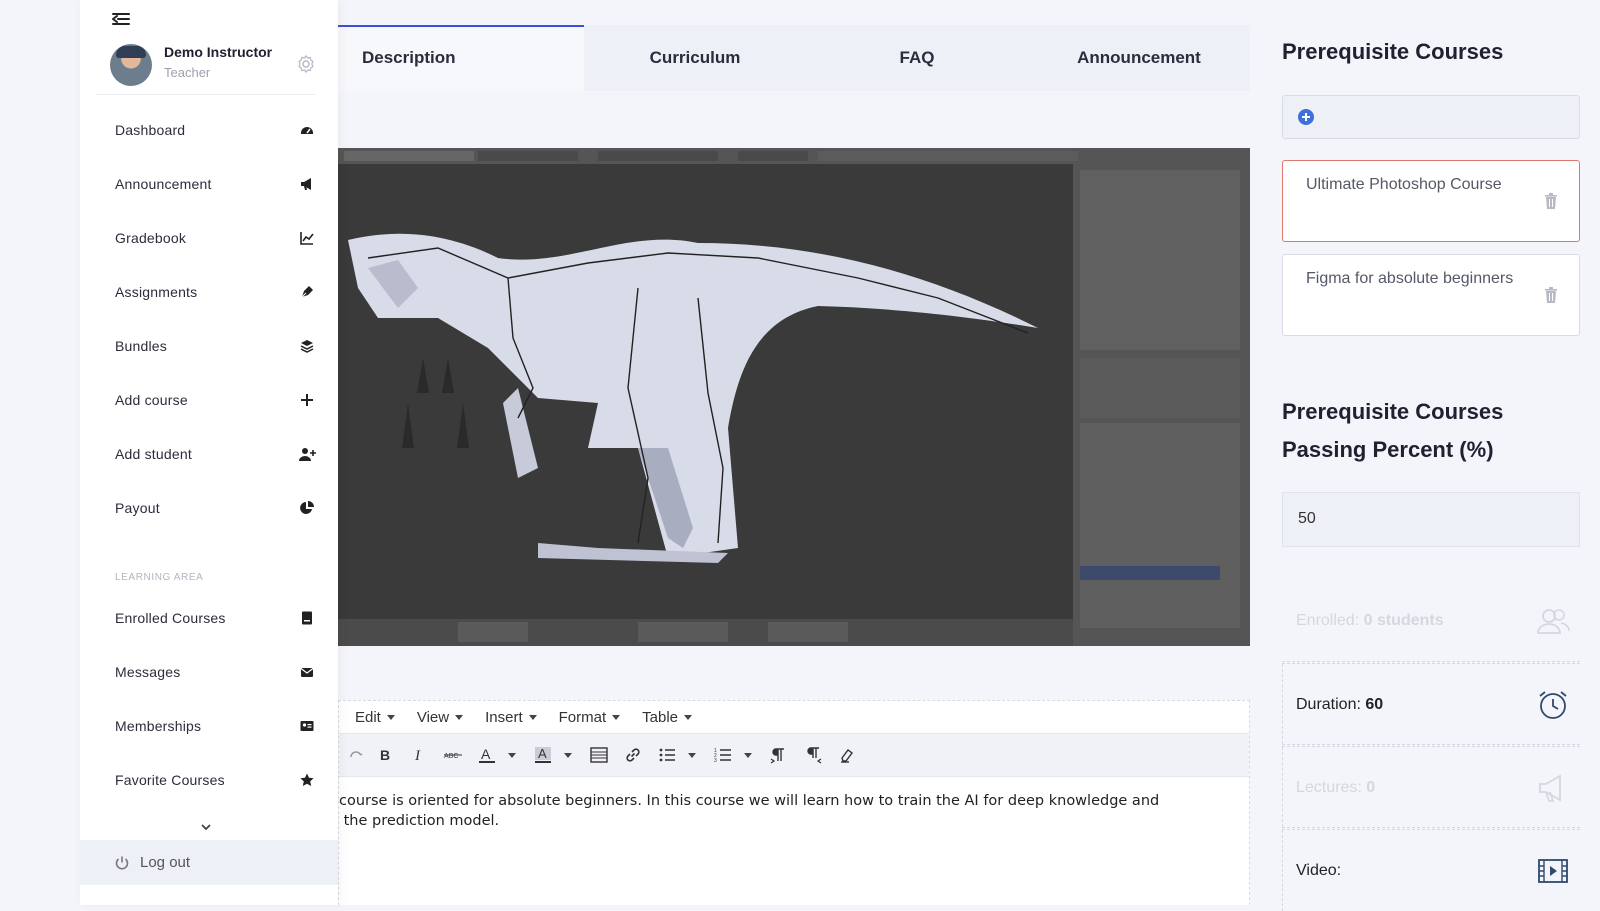  What do you see at coordinates (121, 19) in the screenshot?
I see `collapse-menu-icon` at bounding box center [121, 19].